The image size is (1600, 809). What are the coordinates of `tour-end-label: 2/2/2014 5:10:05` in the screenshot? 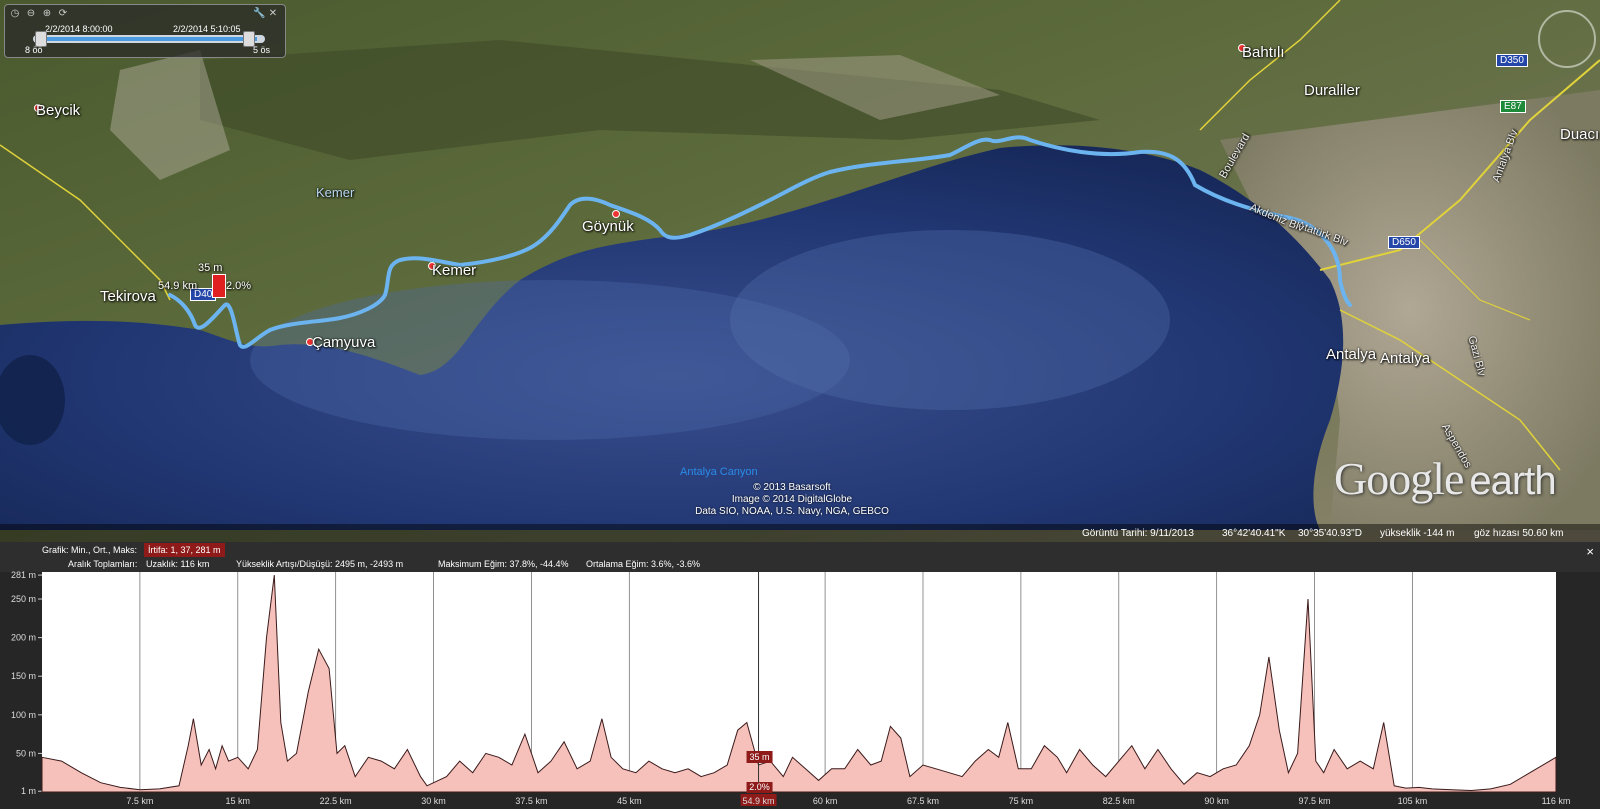 It's located at (207, 29).